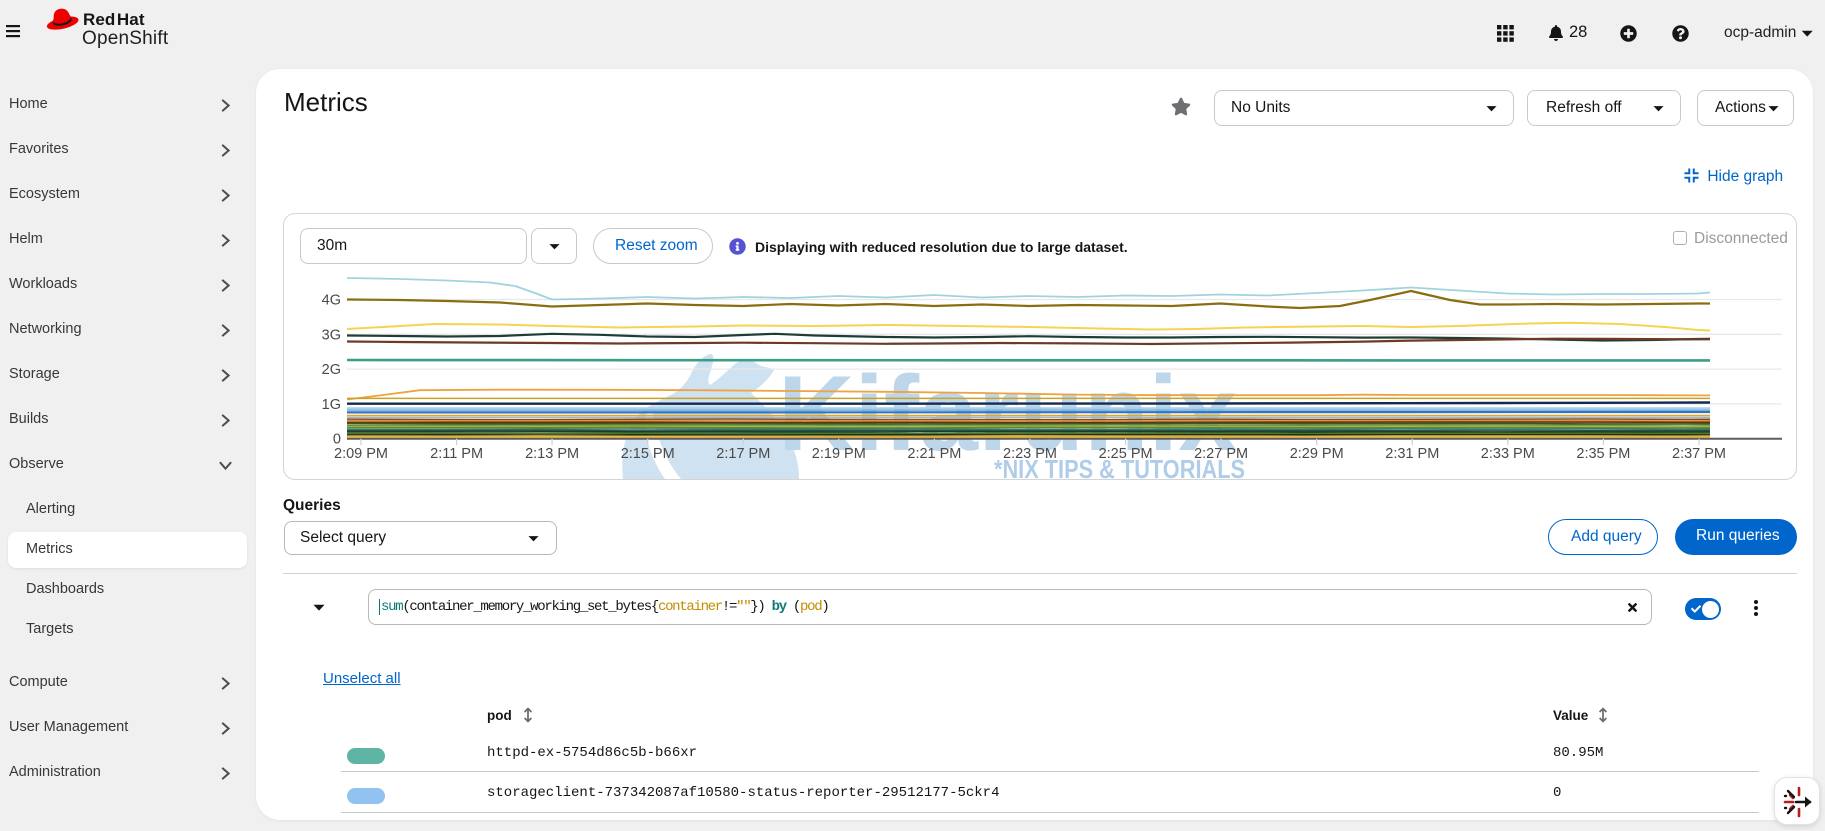  I want to click on svg-text: 2:09 PM, so click(361, 454).